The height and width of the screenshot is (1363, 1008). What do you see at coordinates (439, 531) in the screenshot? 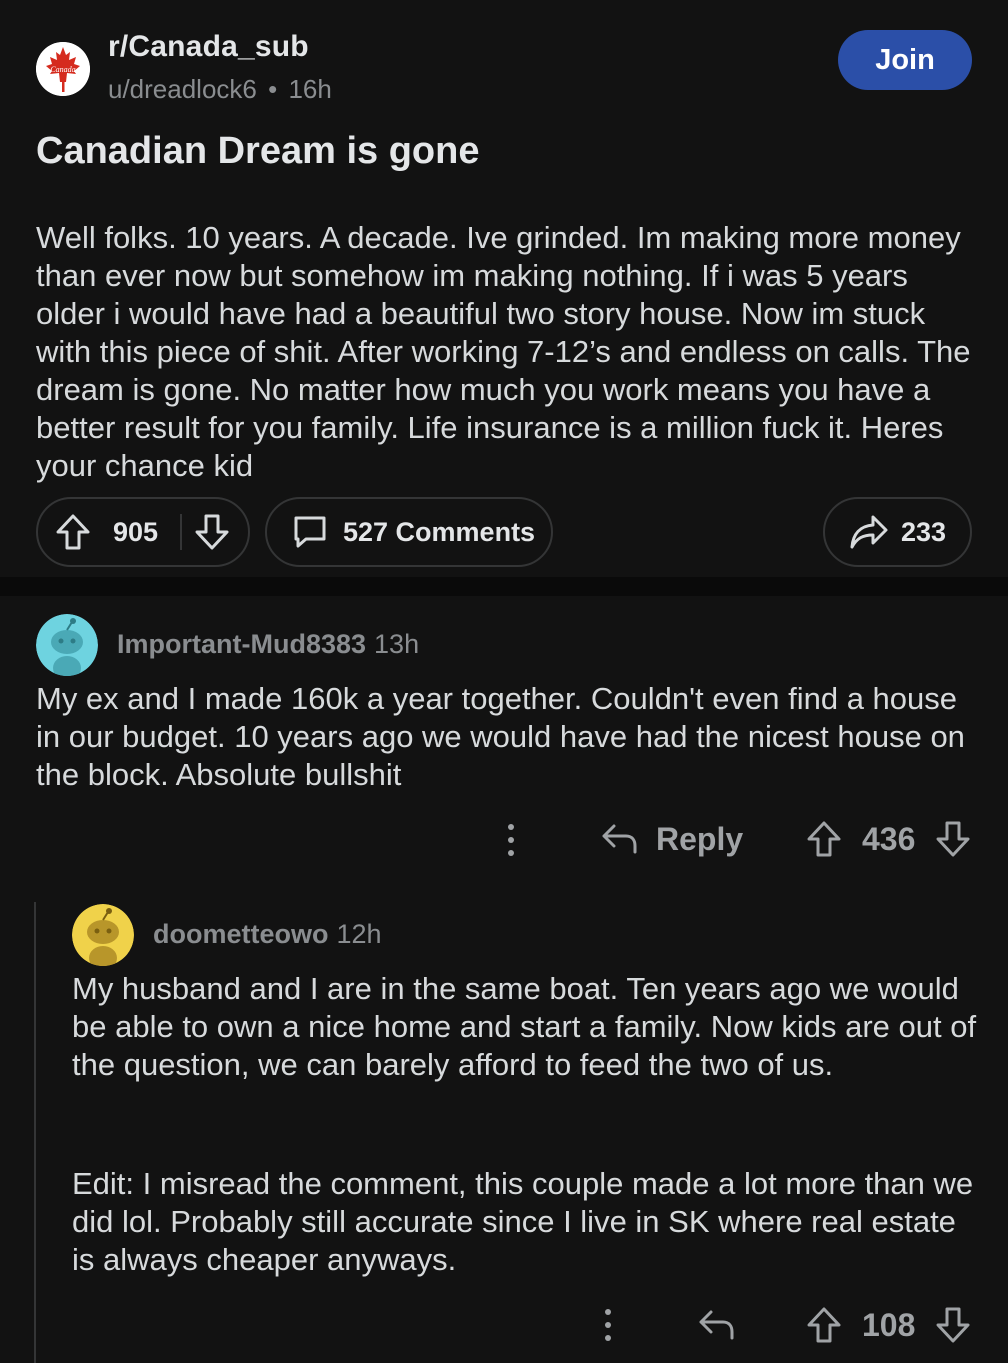
I see `comments-count: 527 Comments` at bounding box center [439, 531].